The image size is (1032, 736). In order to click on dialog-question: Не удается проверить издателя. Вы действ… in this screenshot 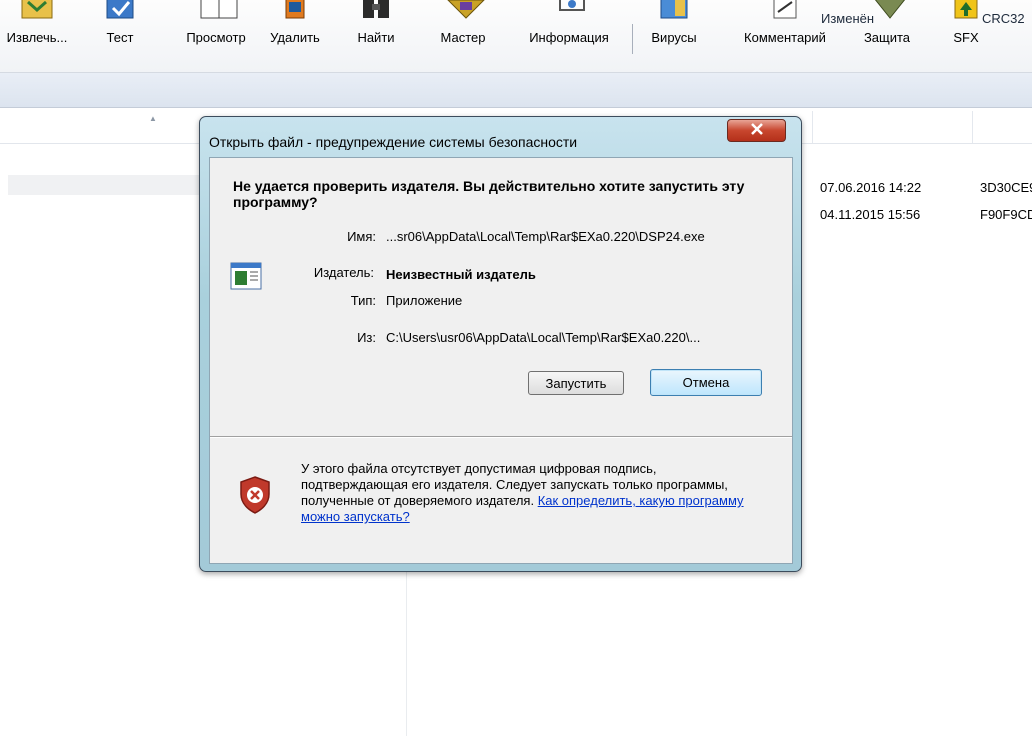, I will do `click(489, 194)`.